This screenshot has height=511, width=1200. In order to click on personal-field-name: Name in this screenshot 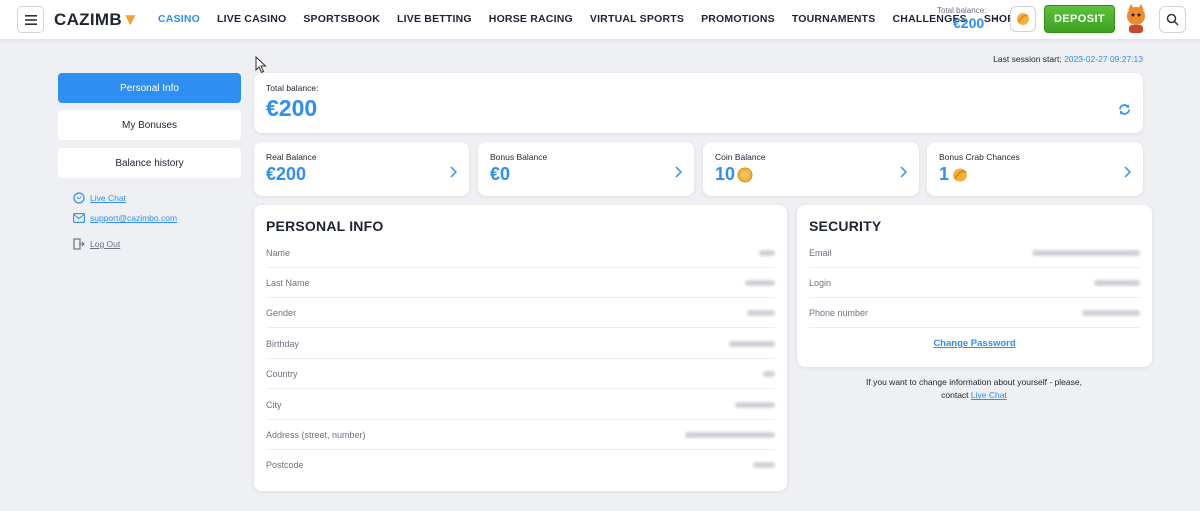, I will do `click(520, 253)`.